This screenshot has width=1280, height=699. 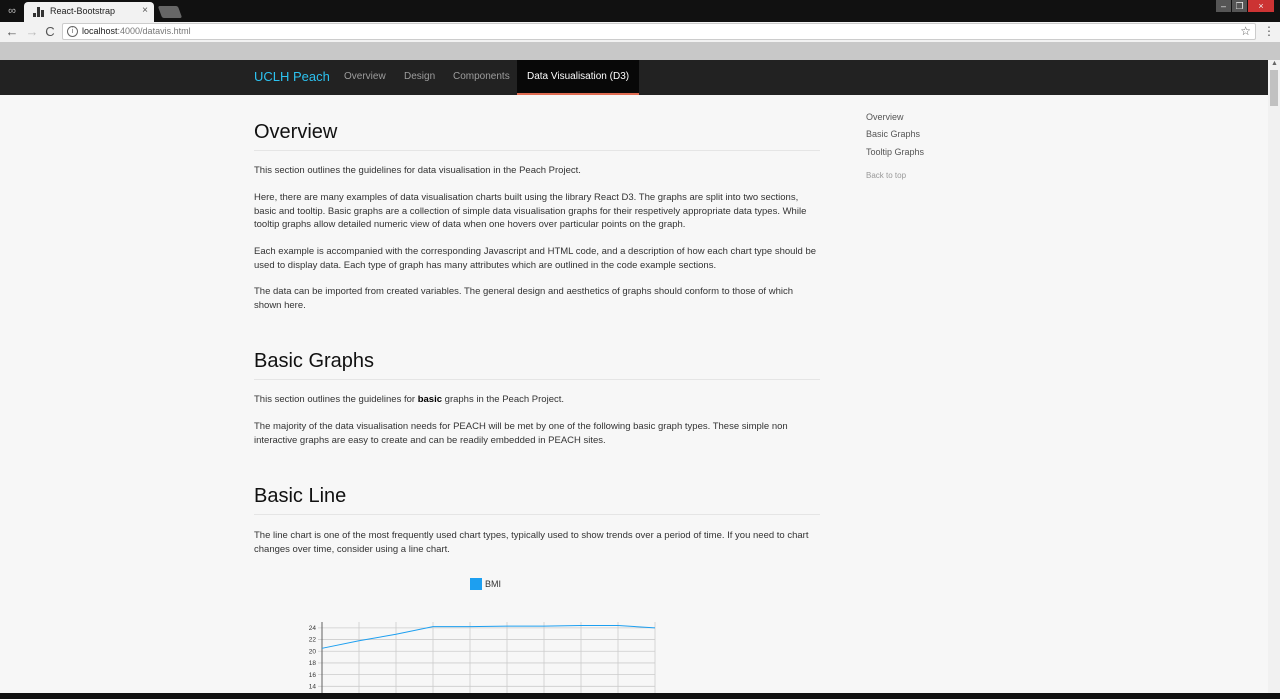 I want to click on info-icon: i, so click(x=72, y=31).